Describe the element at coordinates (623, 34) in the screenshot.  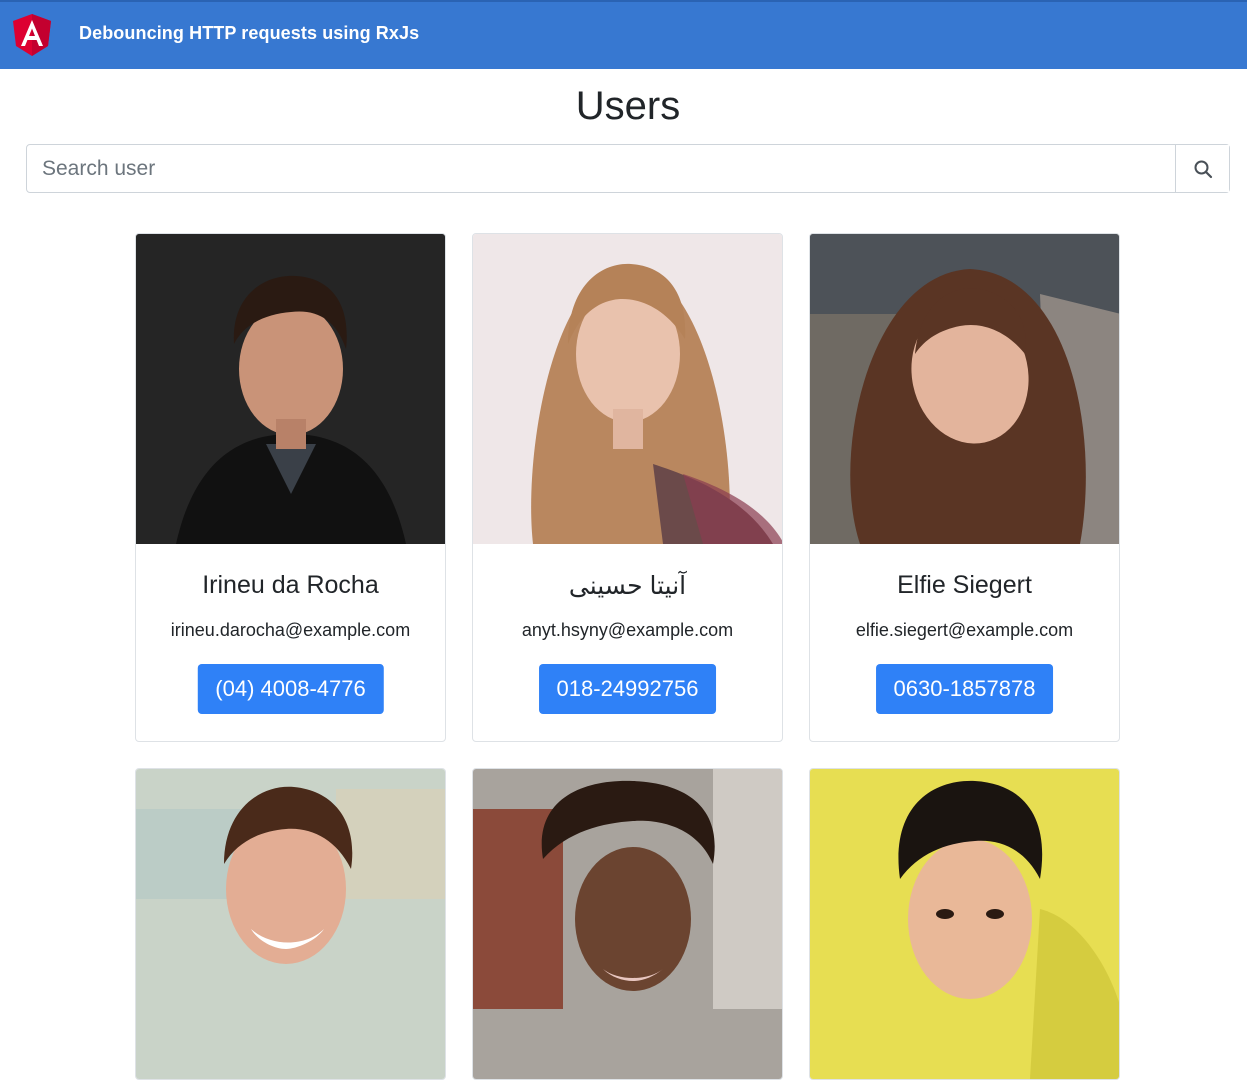
I see `top-navbar: Debouncing HTTP requests using RxJs` at that location.